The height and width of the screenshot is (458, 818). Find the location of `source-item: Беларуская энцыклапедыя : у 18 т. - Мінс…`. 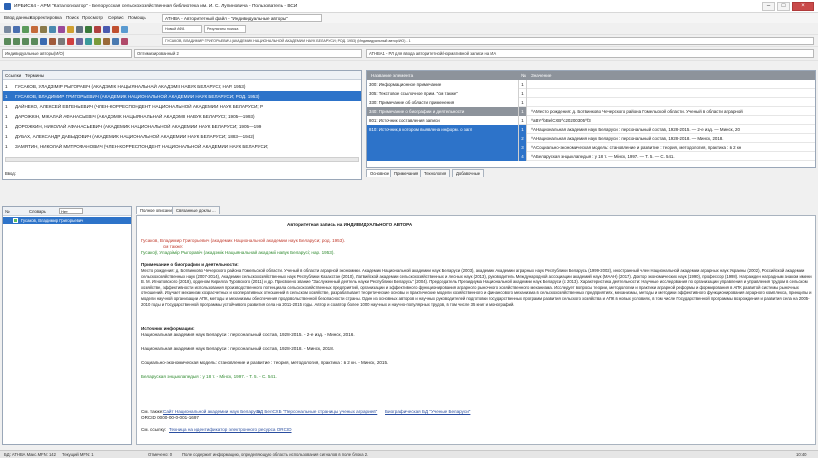

source-item: Беларуская энцыклапедыя : у 18 т. - Мінс… is located at coordinates (209, 376).